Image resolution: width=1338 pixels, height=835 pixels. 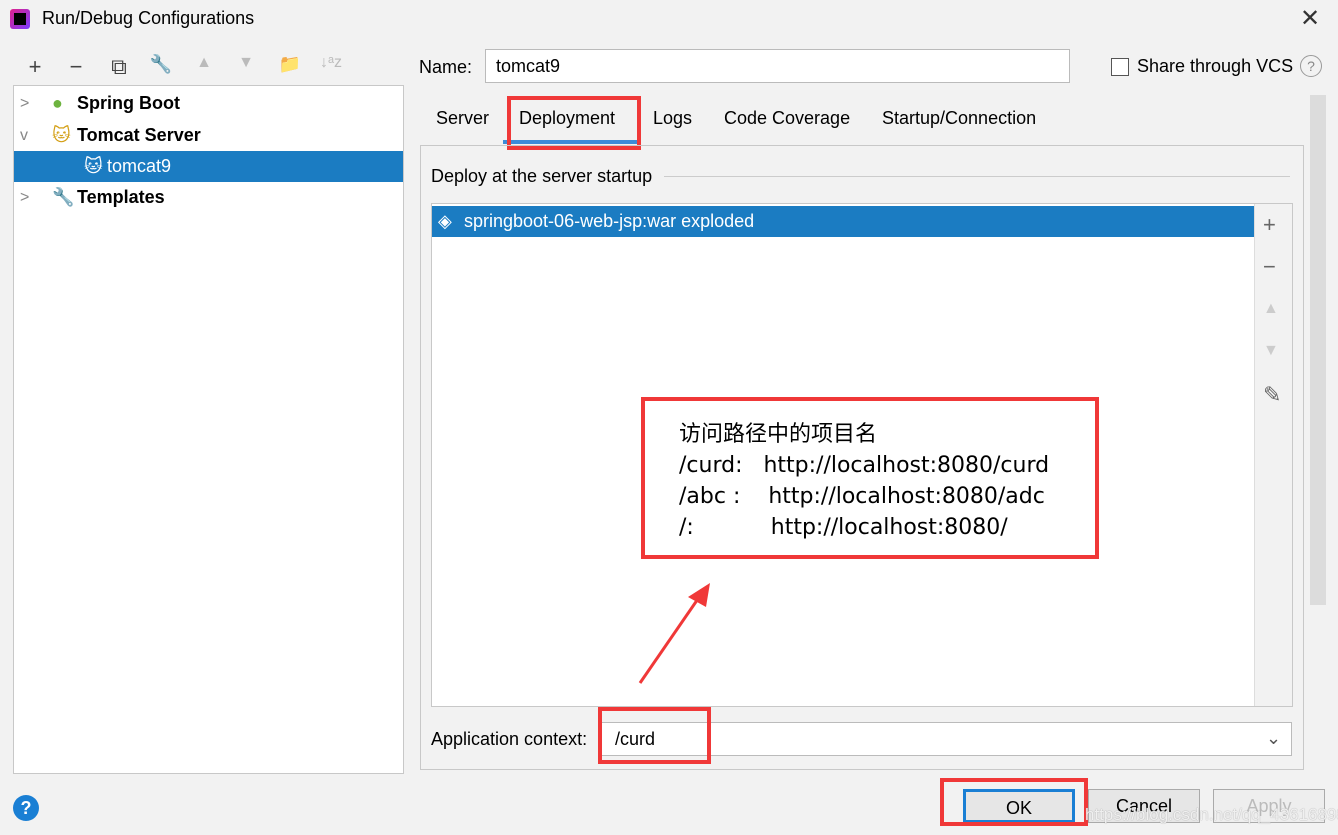 I want to click on list-side-toolbar: + − ▲ ▼ ✎, so click(x=1273, y=455).